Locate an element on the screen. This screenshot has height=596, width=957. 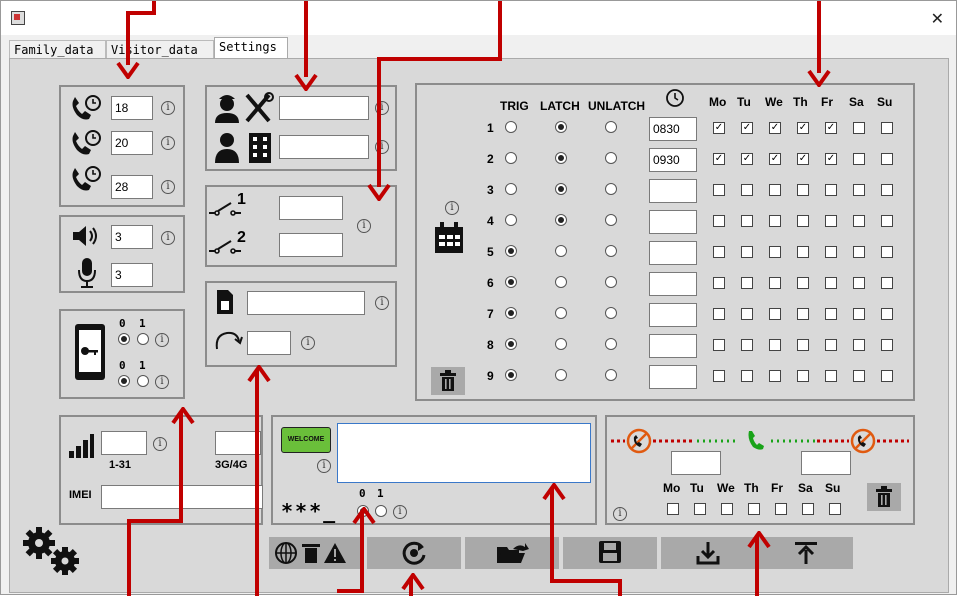
tab-visitor-data: Visitor_data is located at coordinates (160, 49).